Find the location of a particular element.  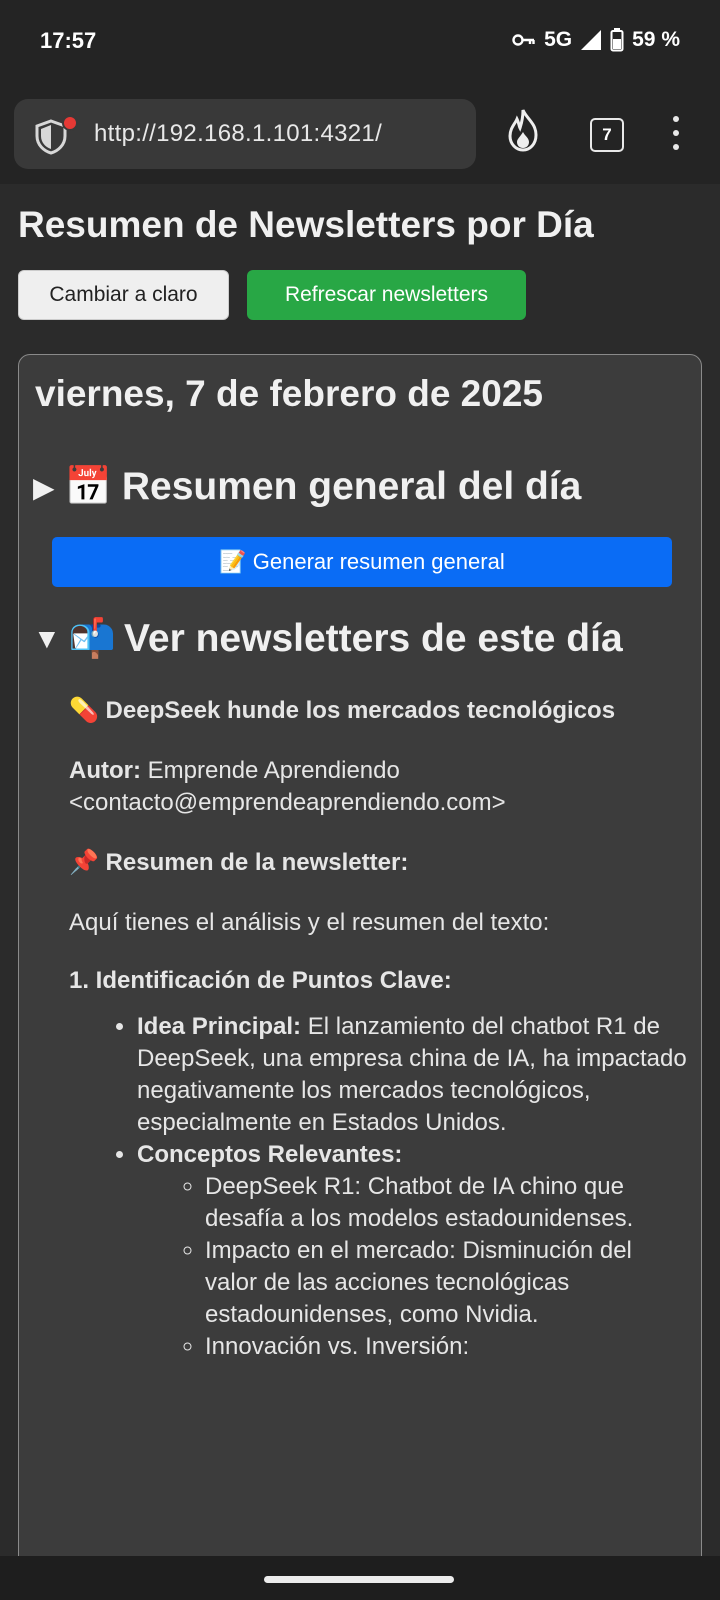

address-bar: http://192.168.1.101:4321/ is located at coordinates (245, 134).